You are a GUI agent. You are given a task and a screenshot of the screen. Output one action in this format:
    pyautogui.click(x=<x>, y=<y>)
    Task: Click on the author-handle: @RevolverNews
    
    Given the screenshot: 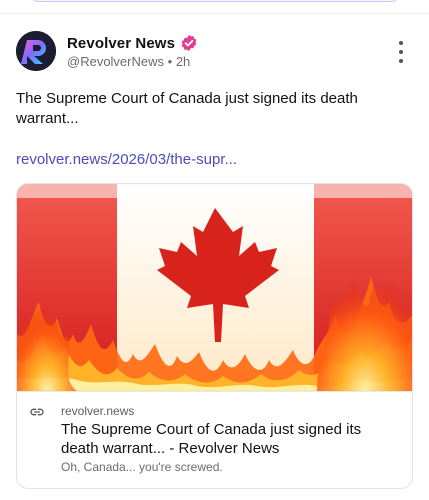 What is the action you would take?
    pyautogui.click(x=115, y=61)
    